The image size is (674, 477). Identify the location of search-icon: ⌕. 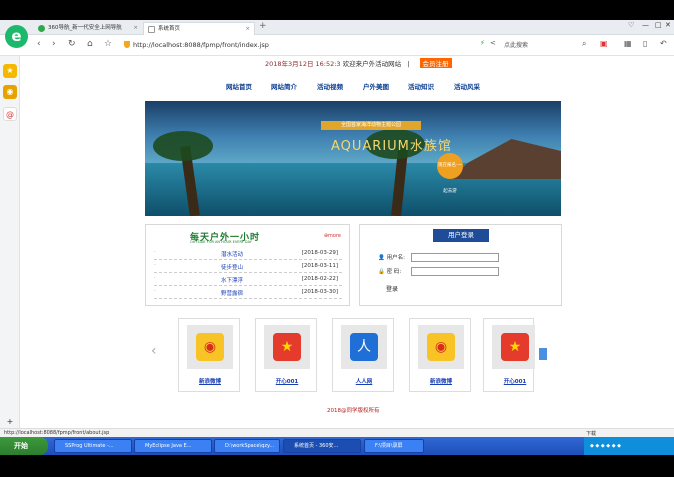
(584, 44).